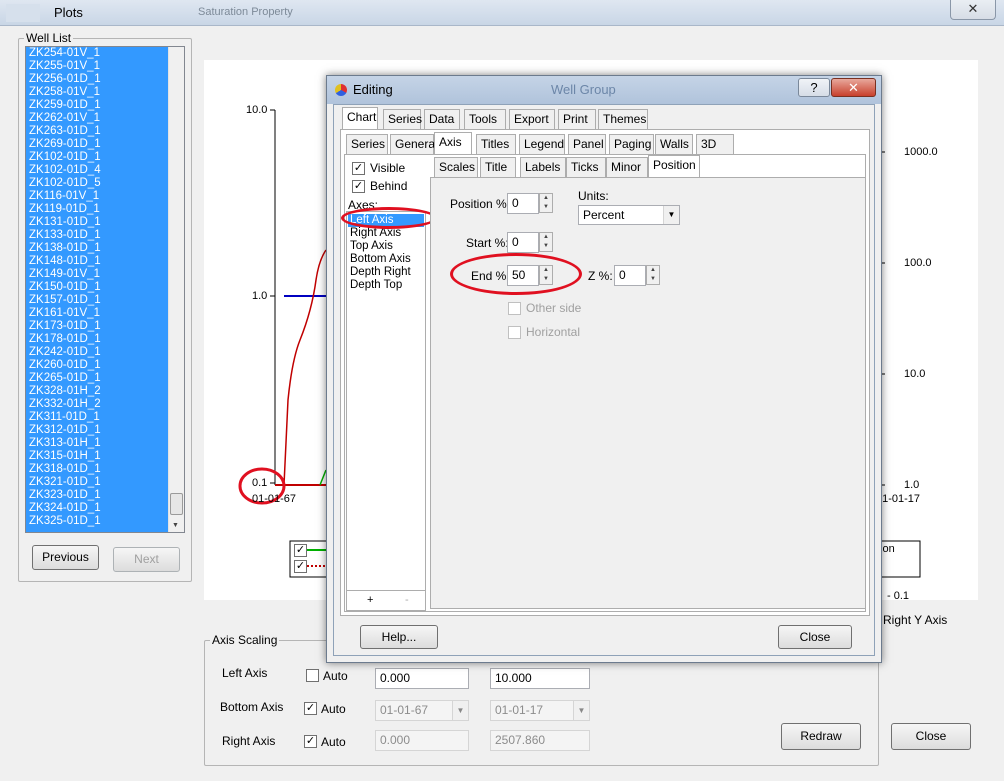 This screenshot has height=781, width=1004. Describe the element at coordinates (674, 166) in the screenshot. I see `tab-position: Position` at that location.